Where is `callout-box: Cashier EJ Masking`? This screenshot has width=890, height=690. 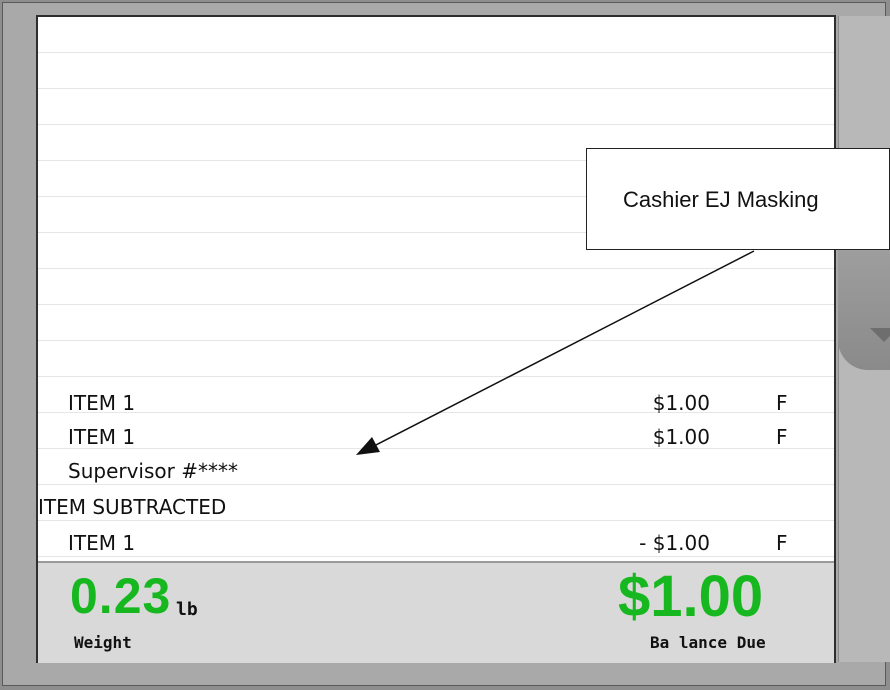 callout-box: Cashier EJ Masking is located at coordinates (738, 199).